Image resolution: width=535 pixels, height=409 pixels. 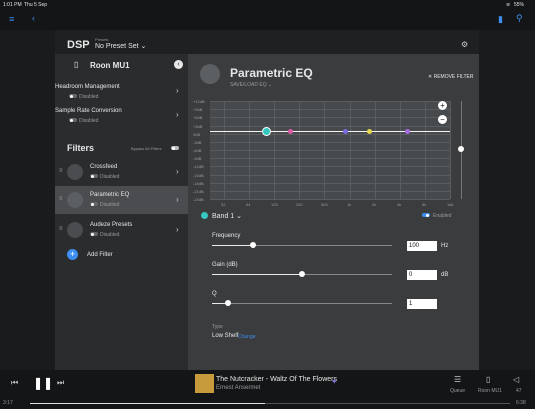 What do you see at coordinates (60, 383) in the screenshot?
I see `next-icon: ⏭` at bounding box center [60, 383].